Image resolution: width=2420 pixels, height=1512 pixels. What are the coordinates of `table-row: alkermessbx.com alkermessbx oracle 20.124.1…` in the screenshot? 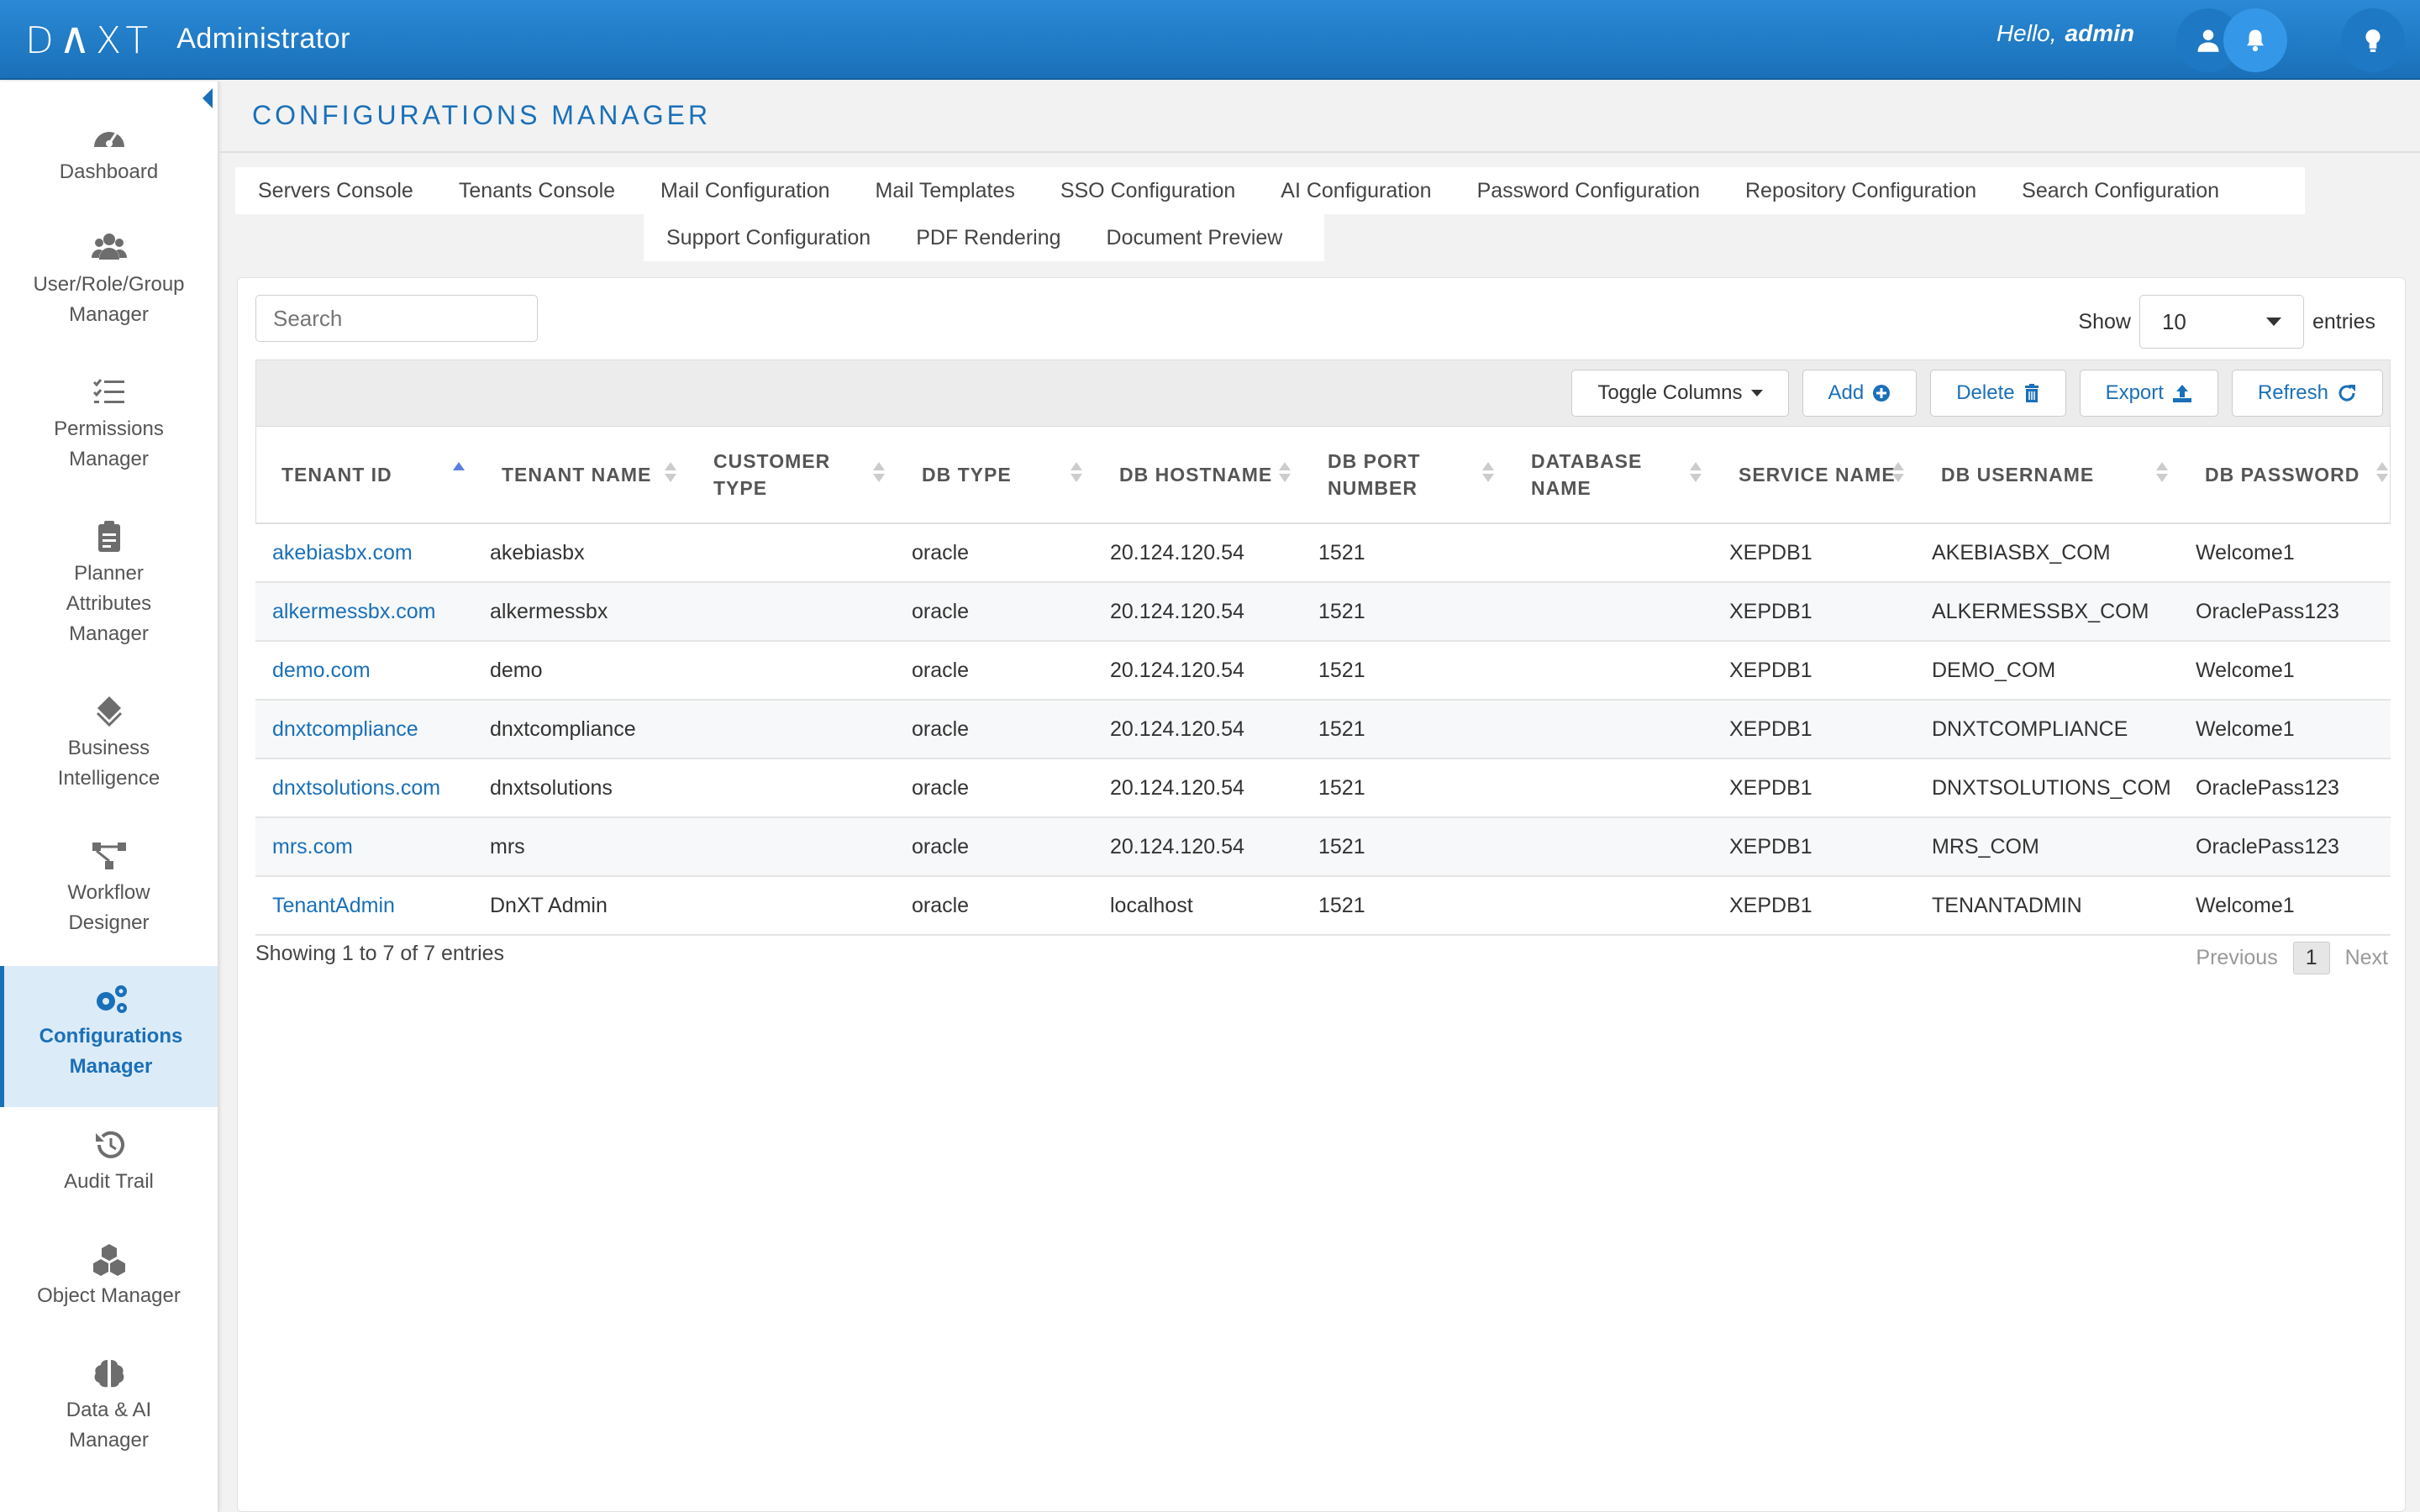 It's located at (1323, 612).